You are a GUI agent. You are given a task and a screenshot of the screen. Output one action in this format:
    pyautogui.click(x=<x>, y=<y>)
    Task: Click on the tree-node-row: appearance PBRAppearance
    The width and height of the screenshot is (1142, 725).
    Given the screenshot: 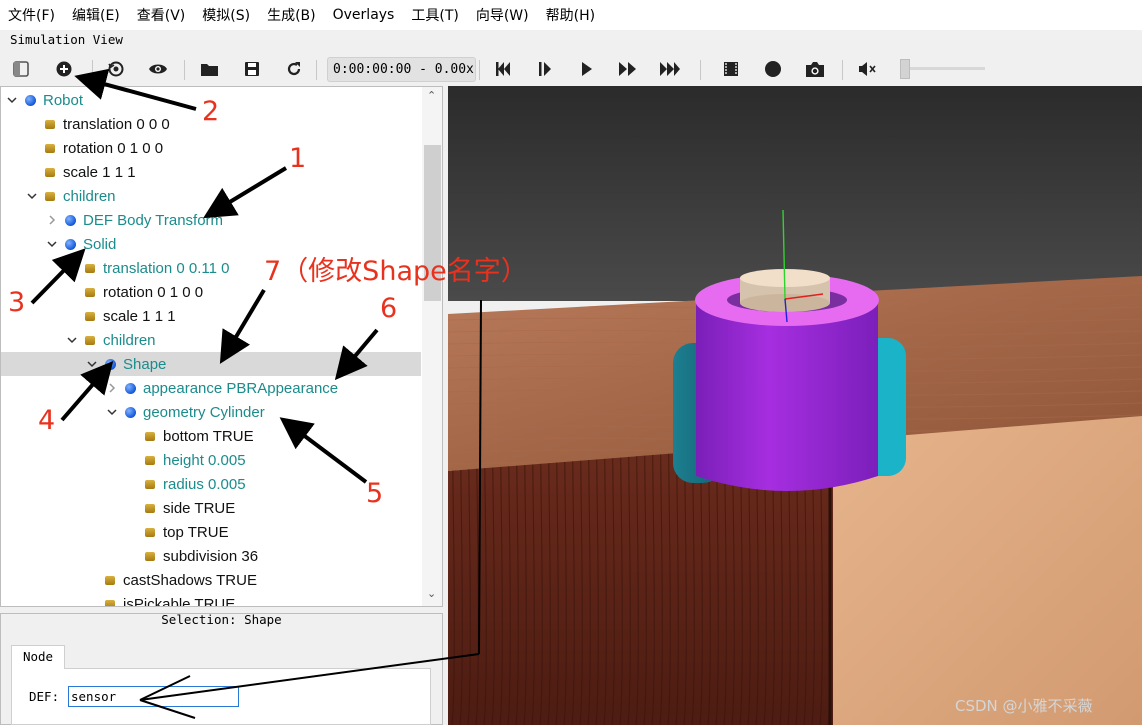 What is the action you would take?
    pyautogui.click(x=211, y=388)
    